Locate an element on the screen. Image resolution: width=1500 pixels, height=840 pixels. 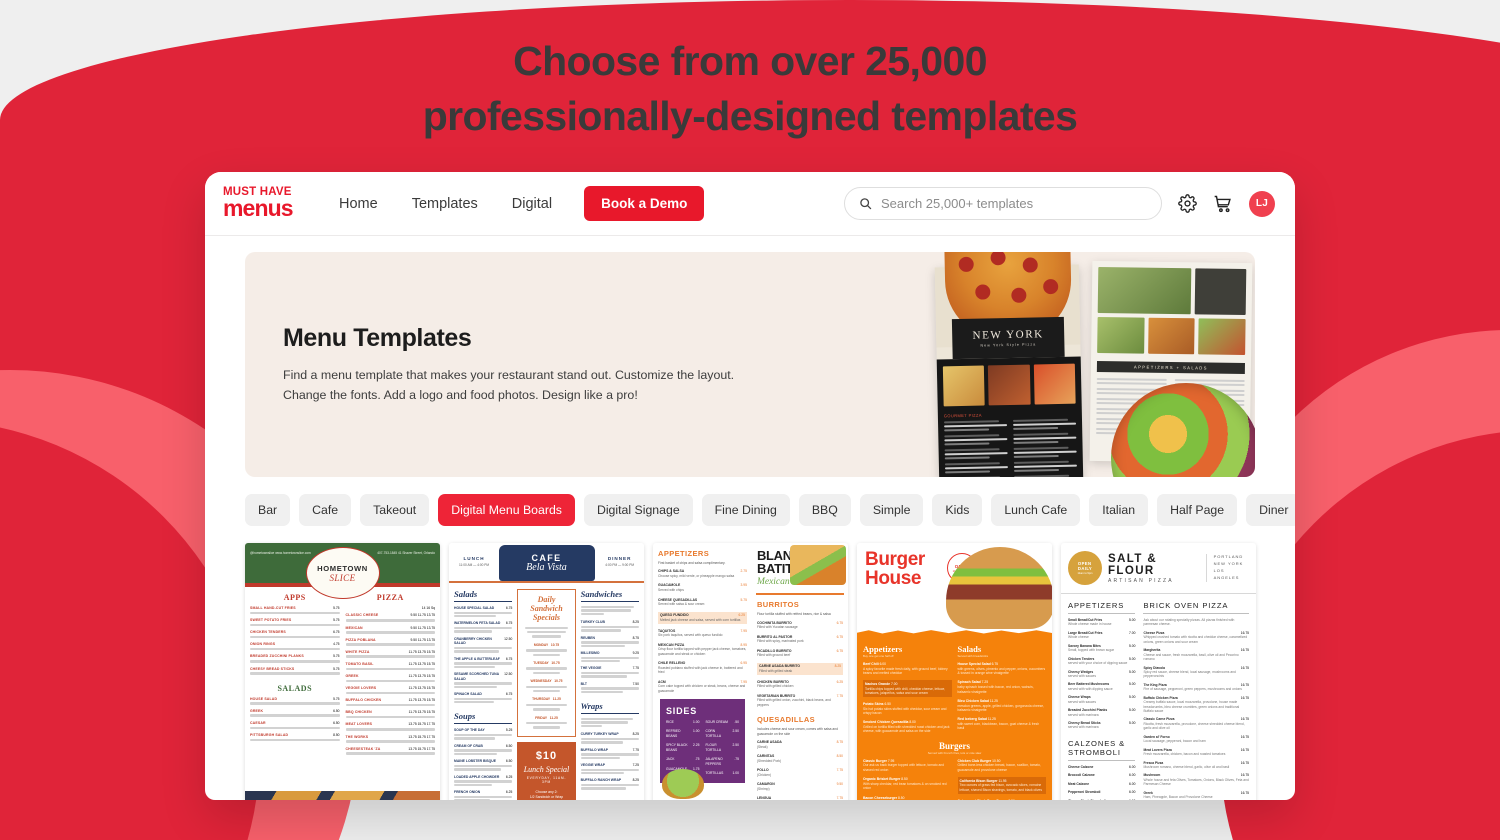
quesadilla-photo is located at coordinates (818, 565).